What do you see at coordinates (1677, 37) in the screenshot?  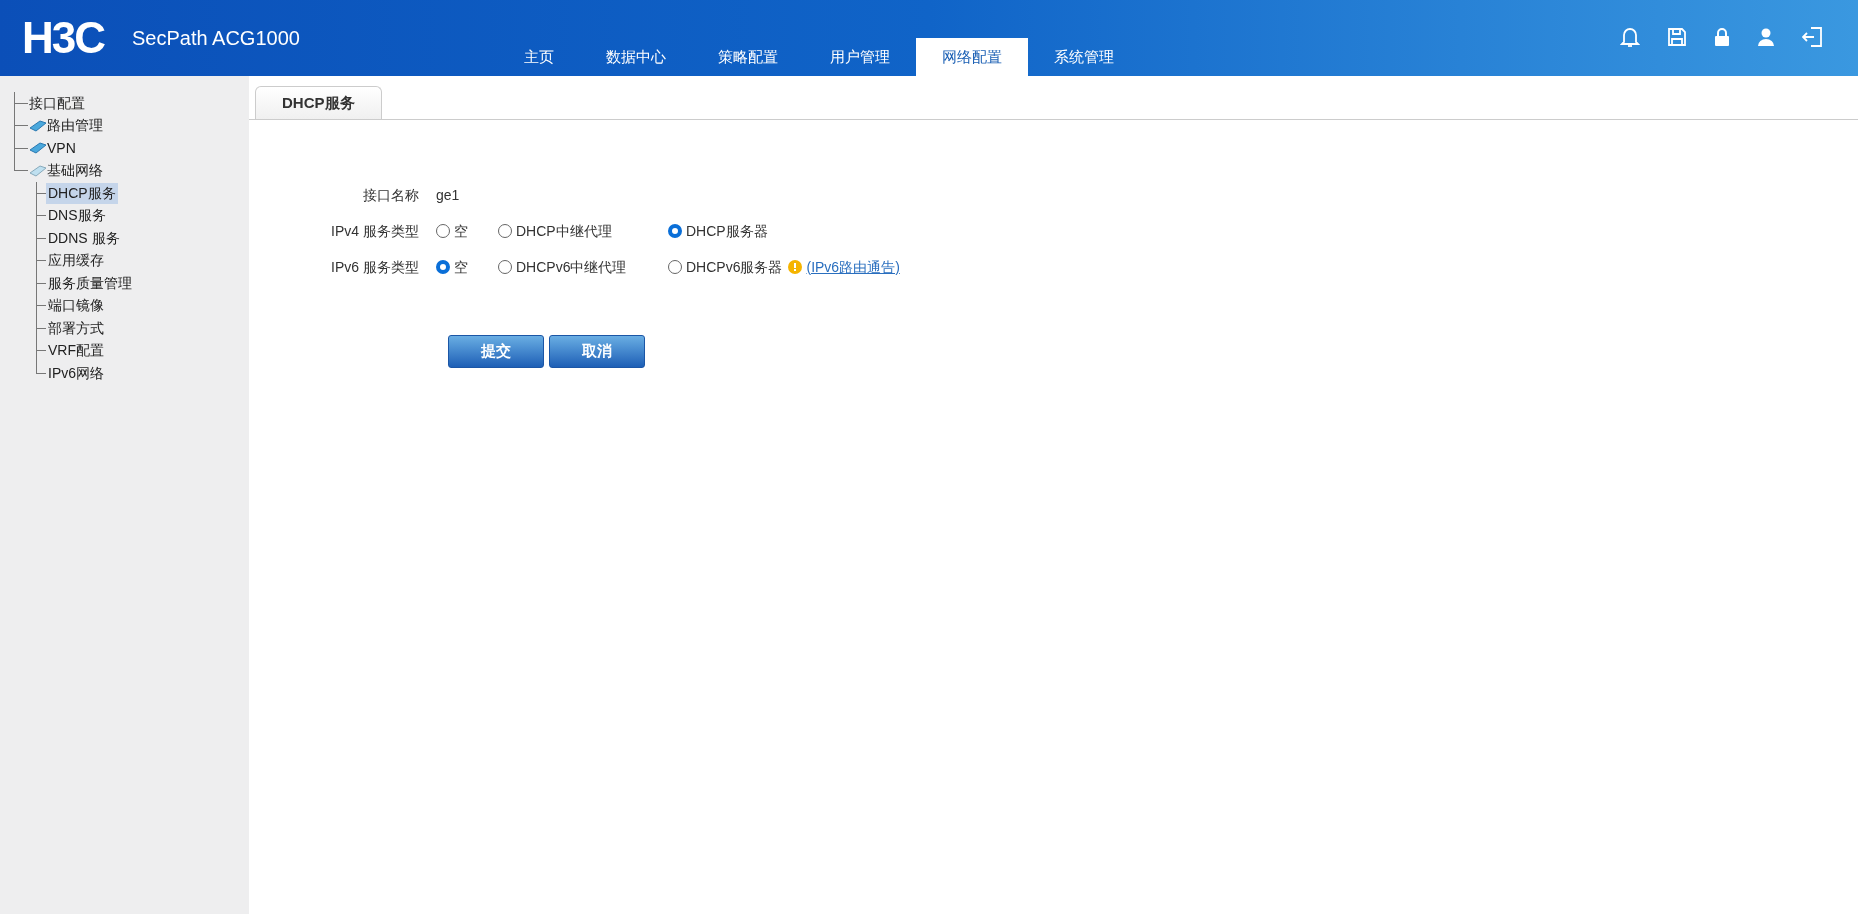 I see `save-icon` at bounding box center [1677, 37].